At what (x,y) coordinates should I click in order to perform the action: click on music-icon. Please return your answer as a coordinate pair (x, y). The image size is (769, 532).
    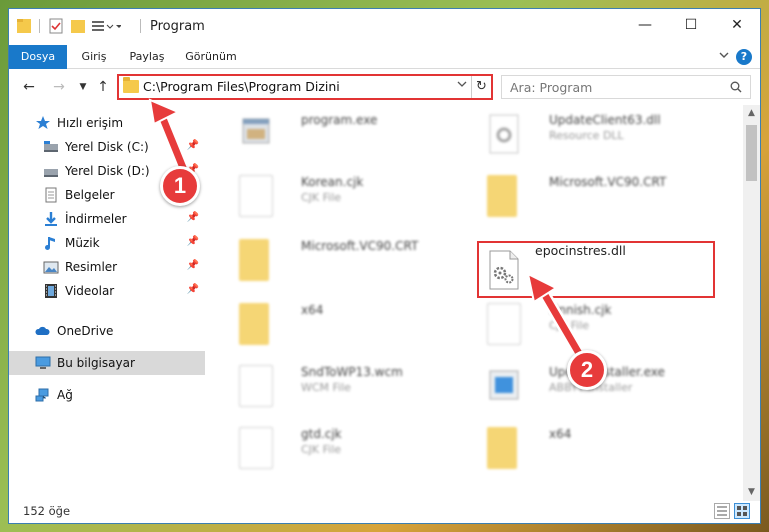
    Looking at the image, I should click on (50, 243).